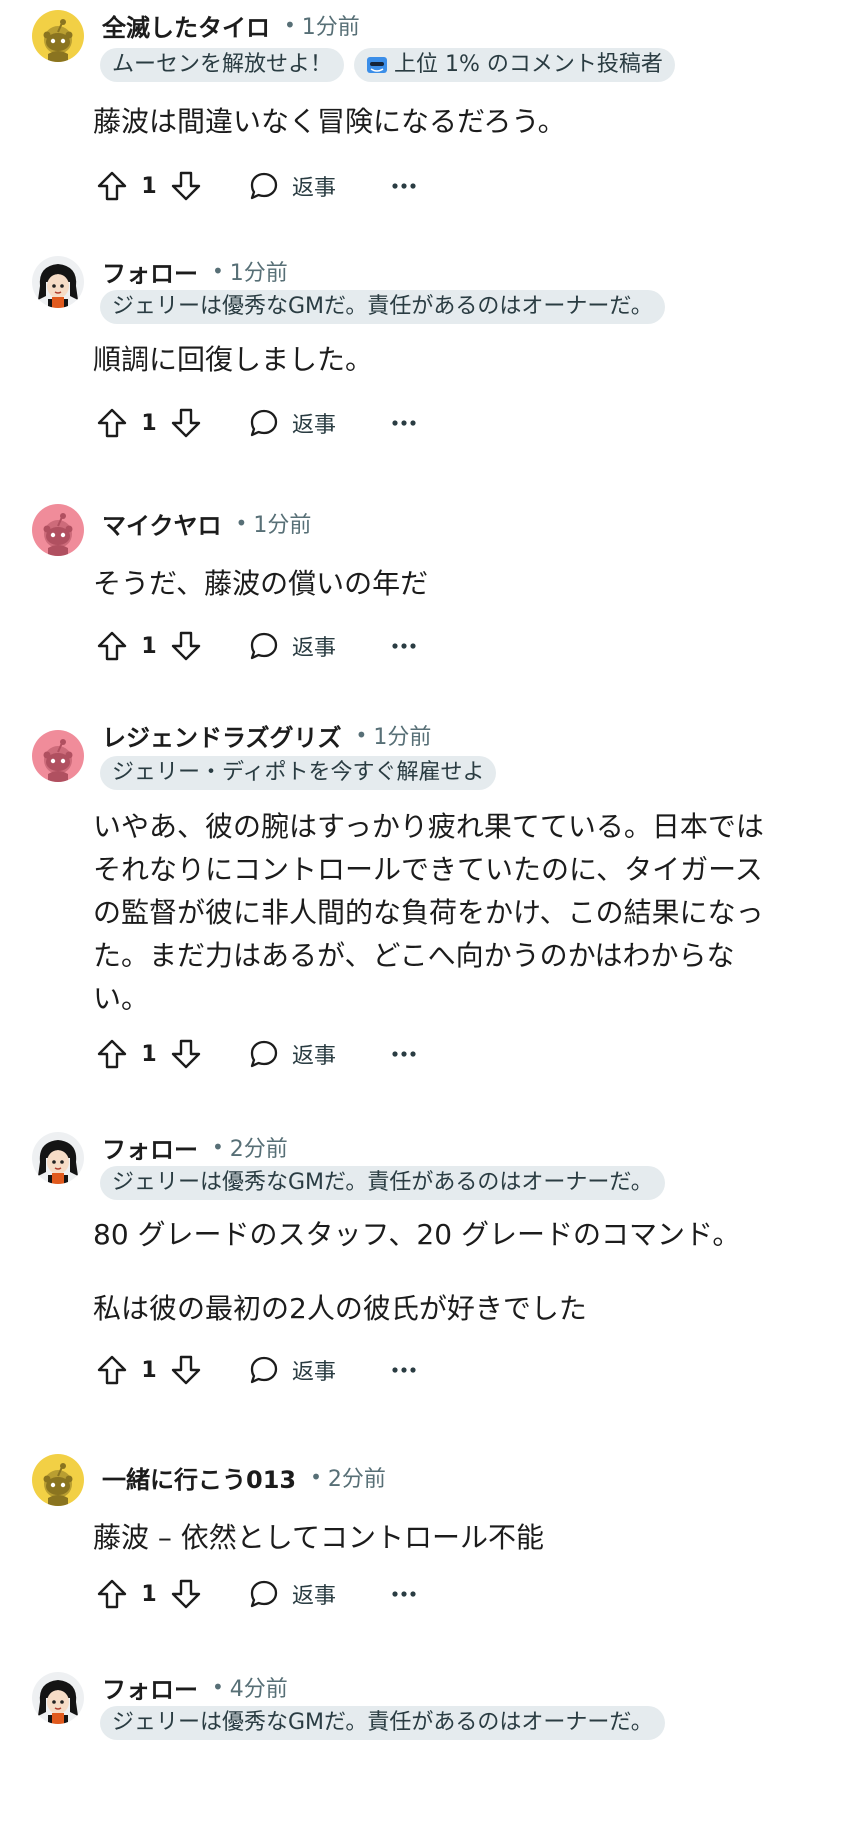 Image resolution: width=864 pixels, height=1843 pixels. What do you see at coordinates (162, 523) in the screenshot?
I see `username: マイクヤロ` at bounding box center [162, 523].